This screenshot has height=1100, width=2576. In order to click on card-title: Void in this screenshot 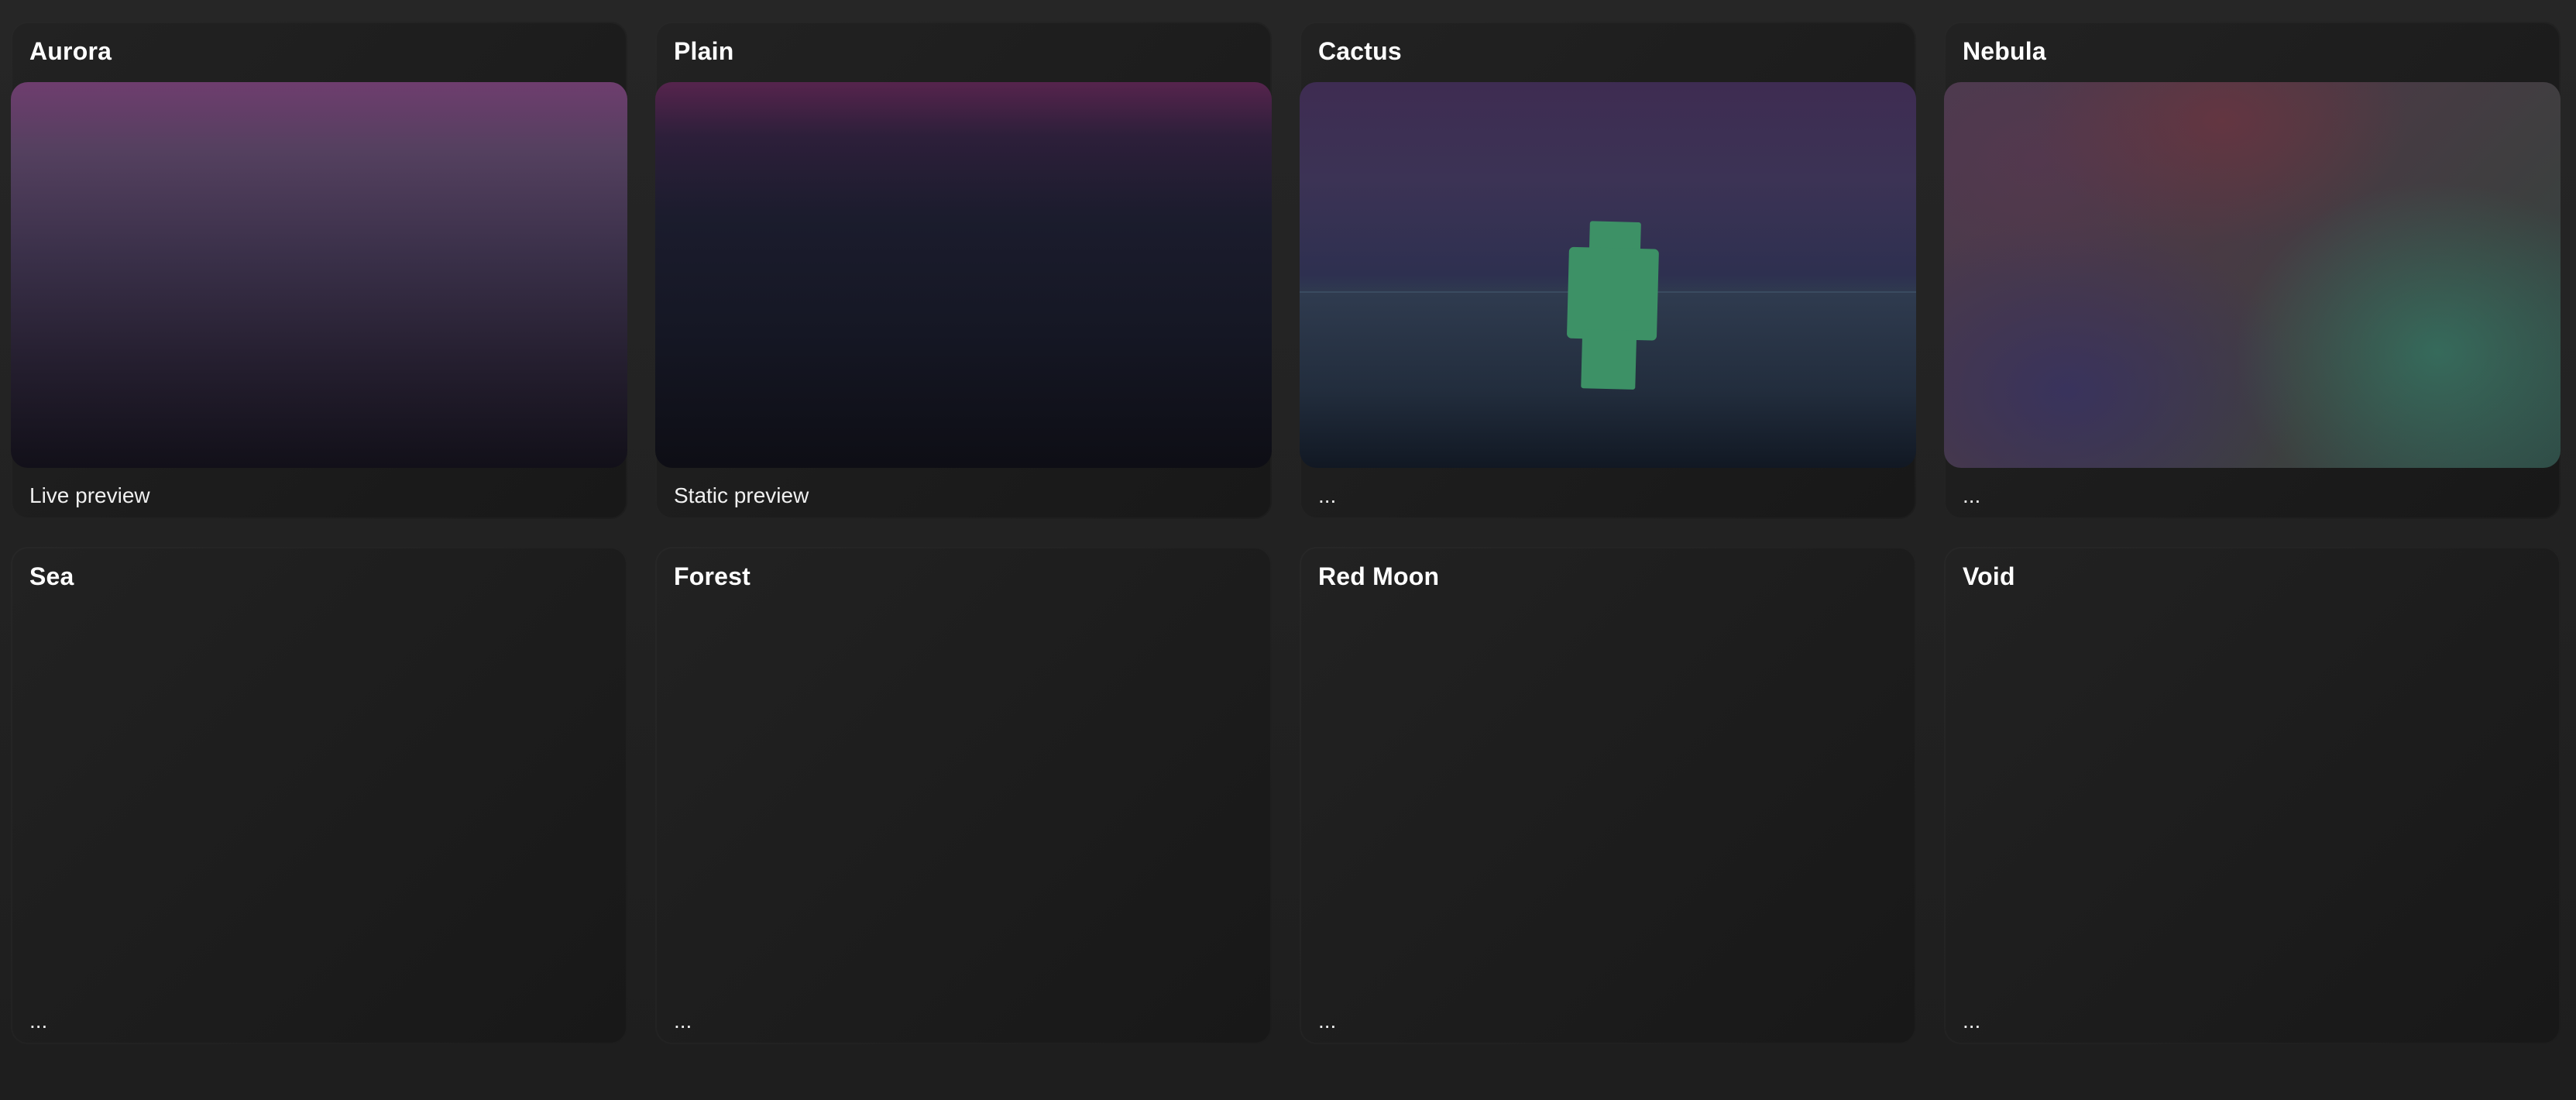, I will do `click(1989, 576)`.